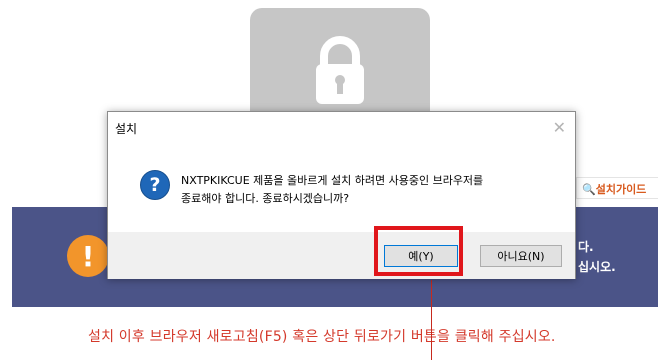  I want to click on install-guide-button: 🔍설치가이드, so click(617, 188).